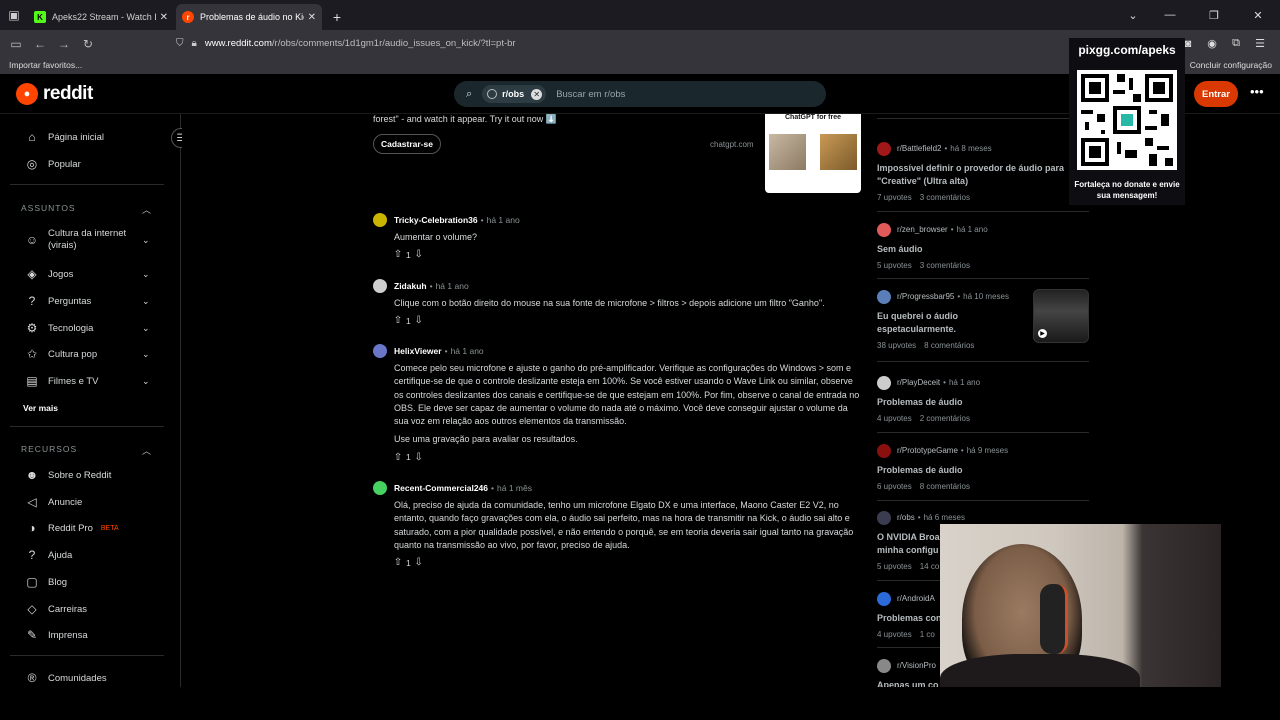 The image size is (1280, 720). What do you see at coordinates (927, 450) in the screenshot?
I see `subreddit-name: r/PrototypeGame` at bounding box center [927, 450].